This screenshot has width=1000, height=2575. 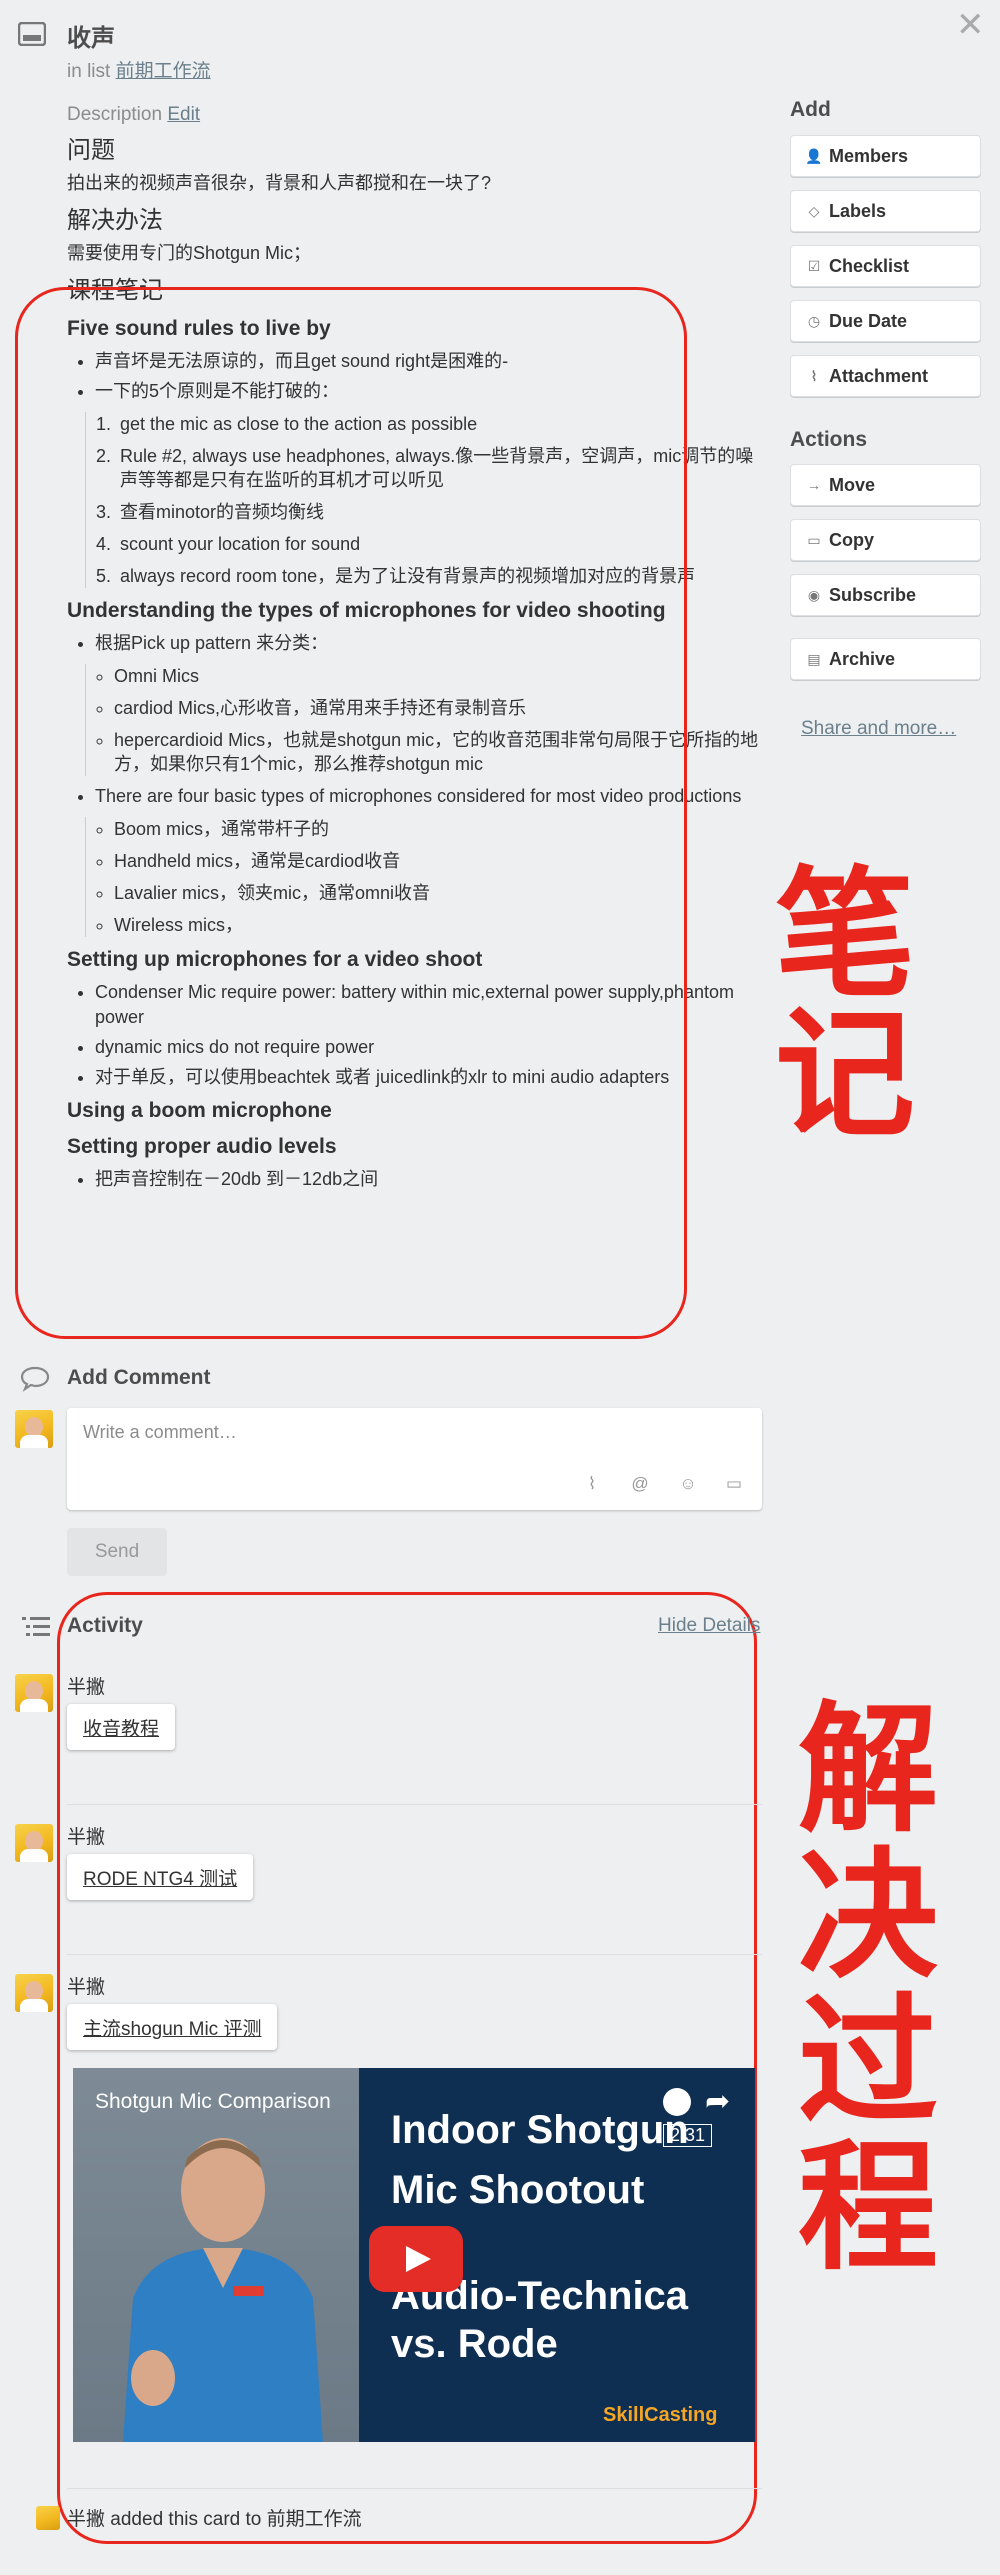 I want to click on emoji-icon: ☺, so click(x=688, y=1484).